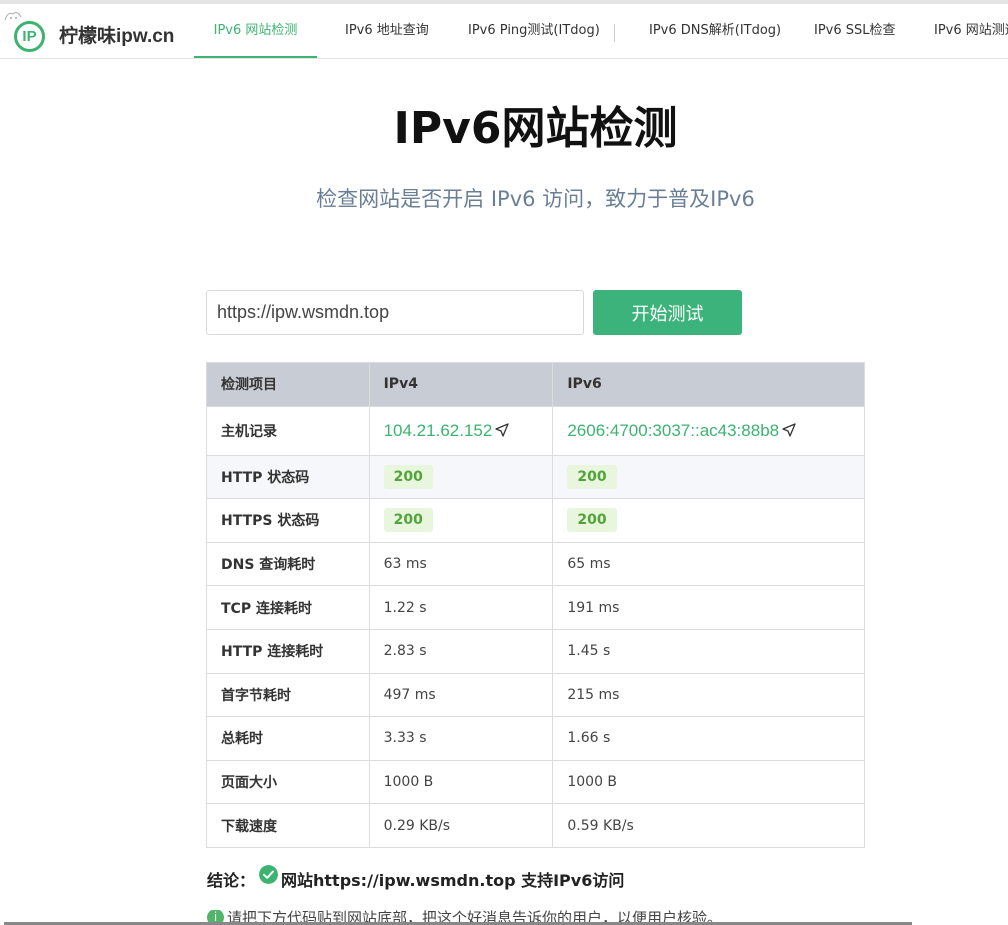 The height and width of the screenshot is (925, 1008). Describe the element at coordinates (116, 34) in the screenshot. I see `brand-name: 柠檬味ipw.cn` at that location.